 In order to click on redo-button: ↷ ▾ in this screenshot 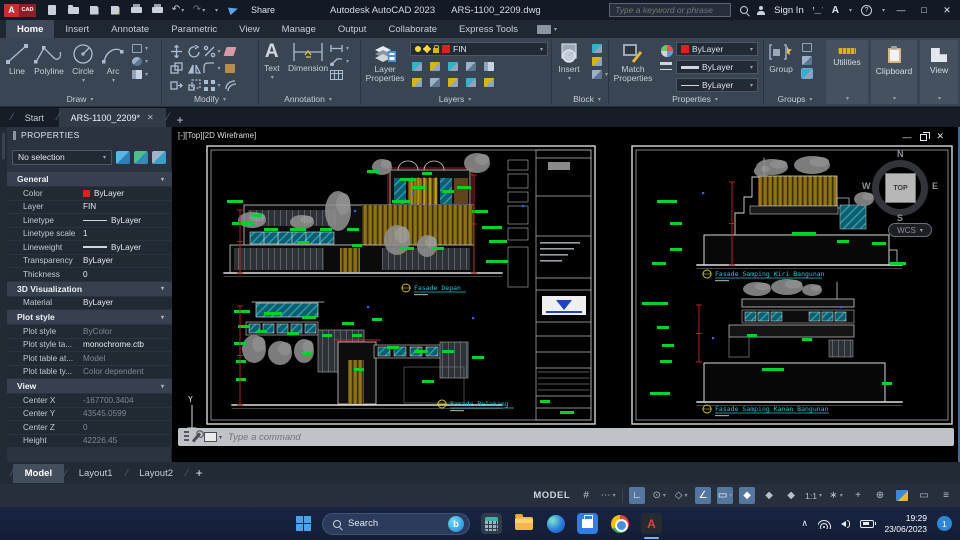, I will do `click(199, 10)`.